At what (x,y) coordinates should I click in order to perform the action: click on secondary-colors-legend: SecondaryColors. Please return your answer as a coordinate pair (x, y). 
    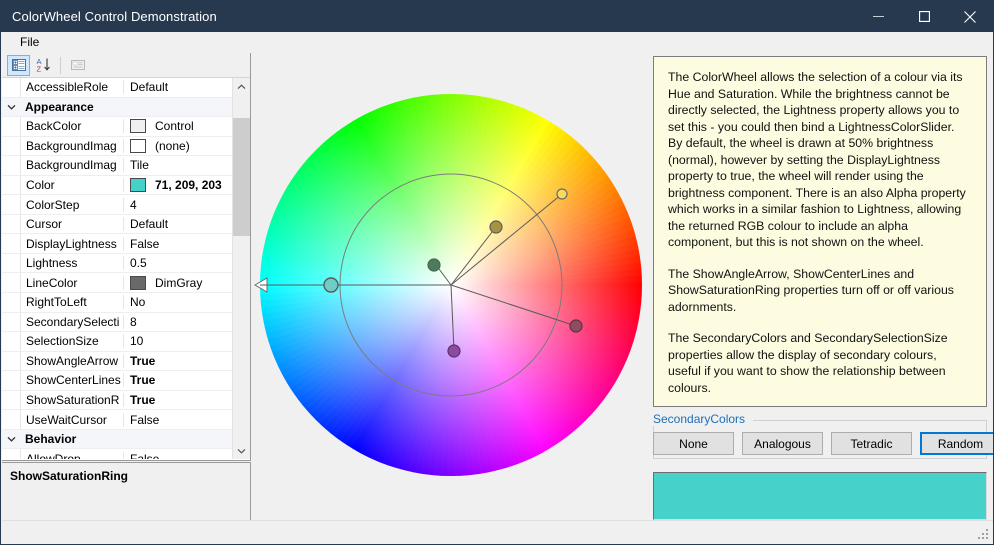
    Looking at the image, I should click on (702, 419).